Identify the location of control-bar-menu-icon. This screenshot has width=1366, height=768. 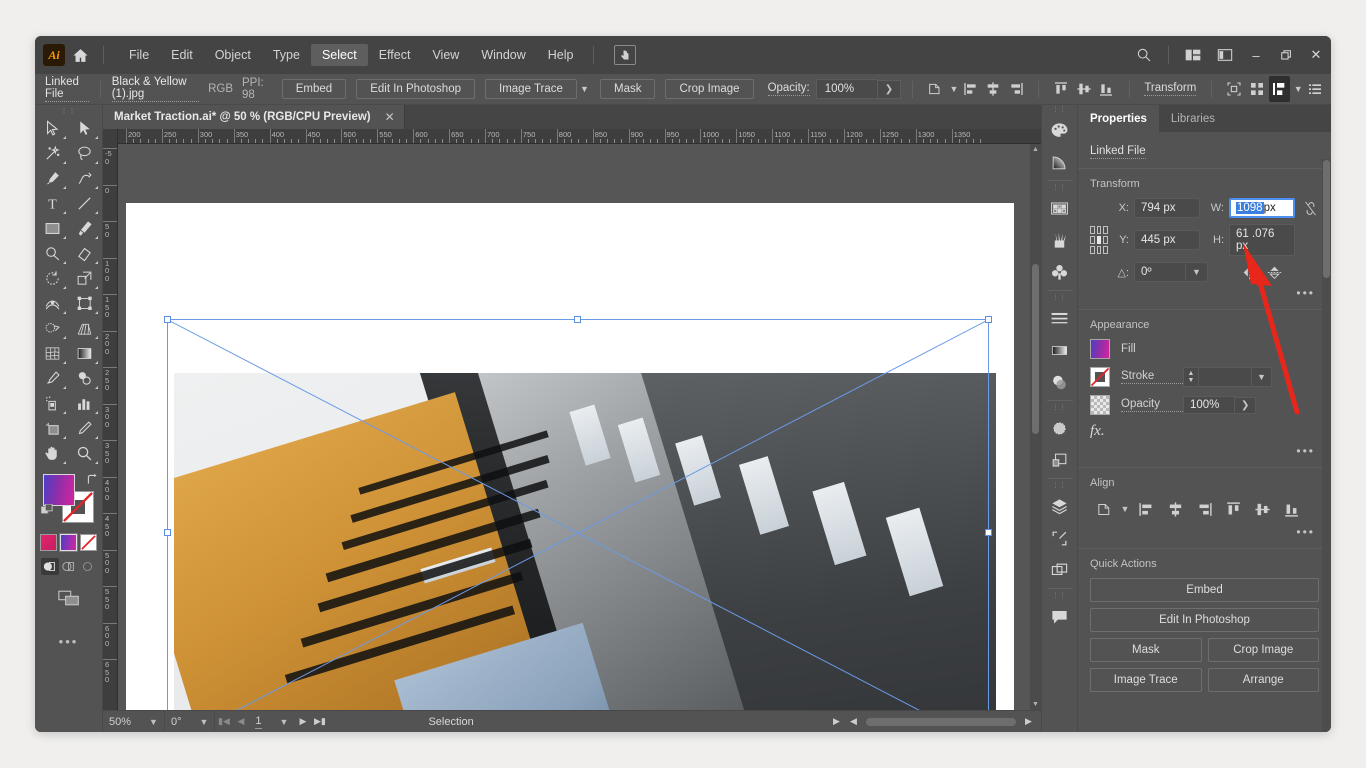
(1315, 89).